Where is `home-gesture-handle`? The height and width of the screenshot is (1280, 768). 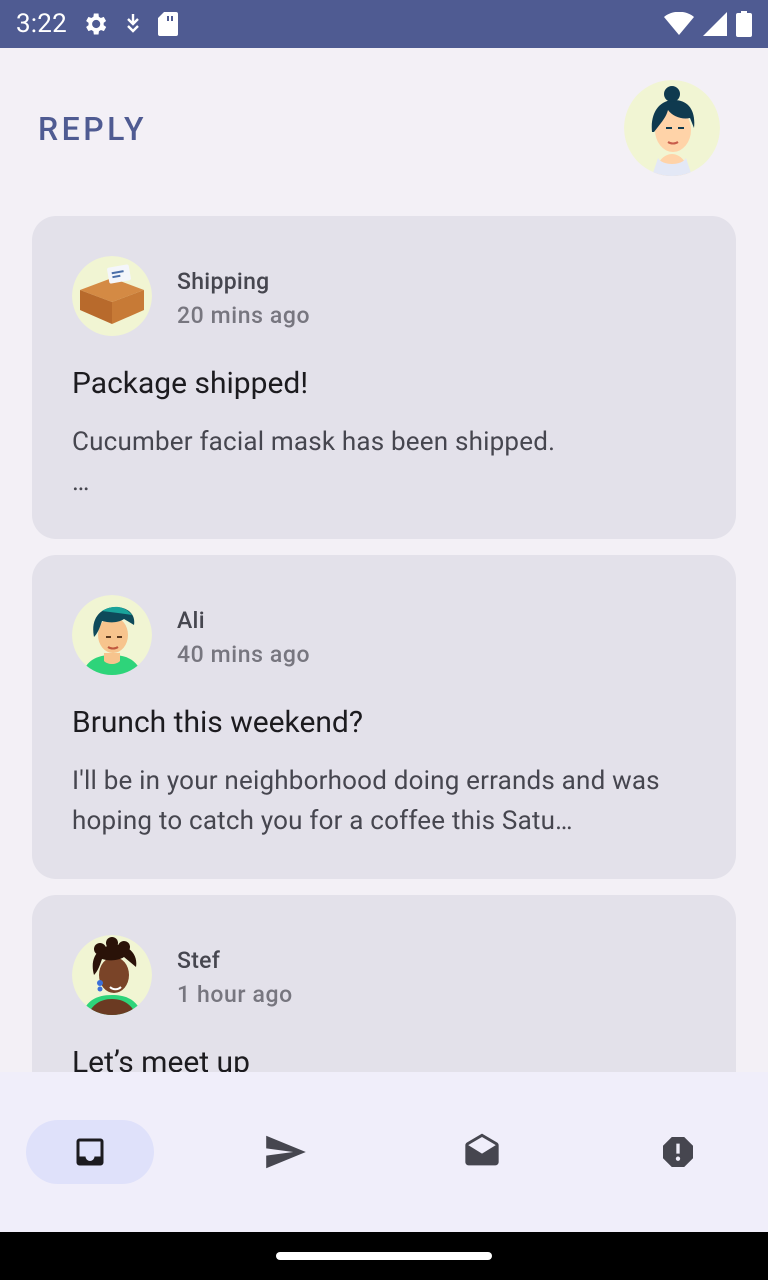
home-gesture-handle is located at coordinates (384, 1256).